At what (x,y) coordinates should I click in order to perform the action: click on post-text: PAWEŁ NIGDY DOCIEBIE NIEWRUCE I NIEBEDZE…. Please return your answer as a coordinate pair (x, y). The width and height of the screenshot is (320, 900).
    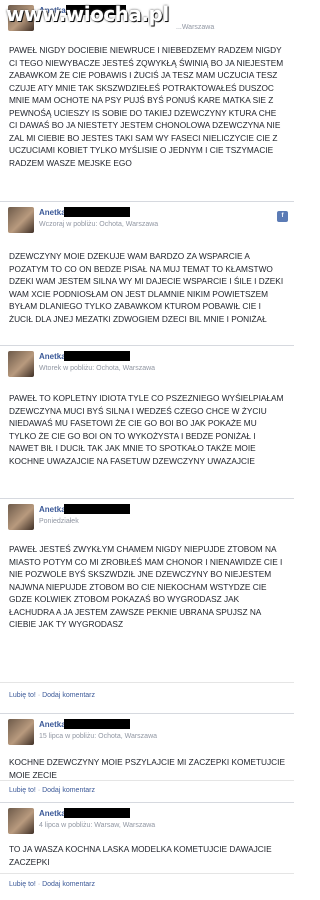
    Looking at the image, I should click on (146, 106).